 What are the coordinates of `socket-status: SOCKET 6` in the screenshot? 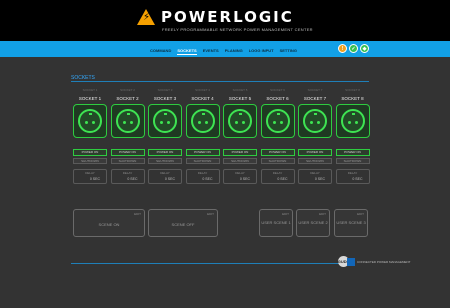 It's located at (277, 90).